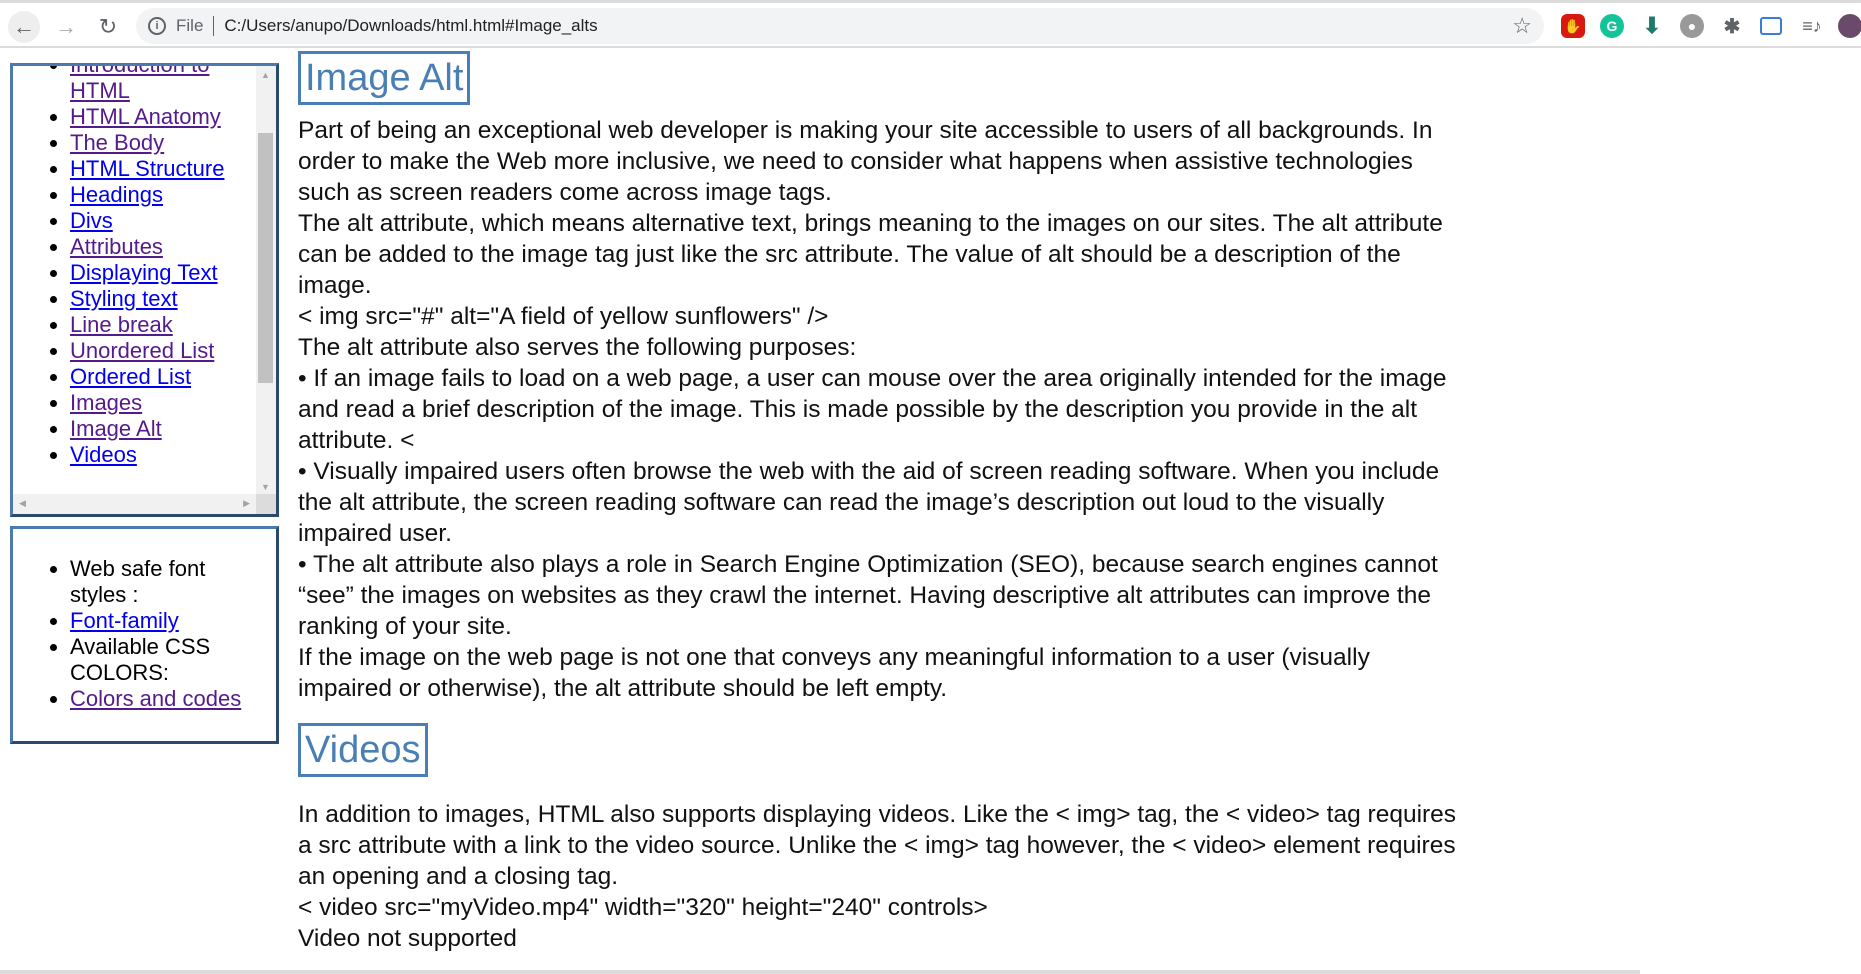 The image size is (1861, 974). What do you see at coordinates (356, 440) in the screenshot?
I see `text-line: attribute. <` at bounding box center [356, 440].